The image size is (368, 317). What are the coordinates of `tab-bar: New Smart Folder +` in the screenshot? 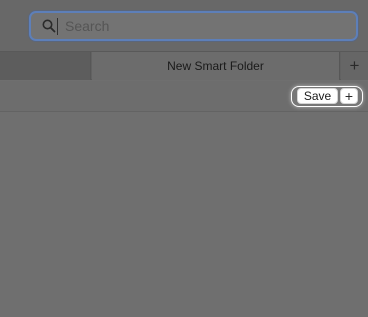 It's located at (184, 65).